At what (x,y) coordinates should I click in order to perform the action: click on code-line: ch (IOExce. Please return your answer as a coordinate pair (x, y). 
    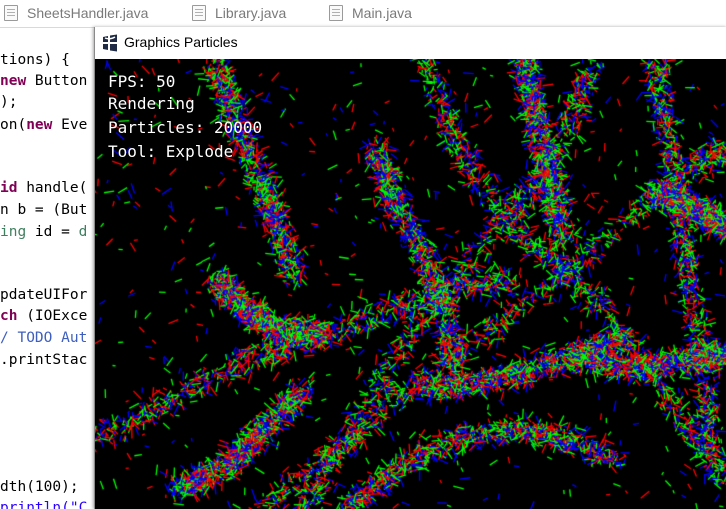
    Looking at the image, I should click on (44, 316).